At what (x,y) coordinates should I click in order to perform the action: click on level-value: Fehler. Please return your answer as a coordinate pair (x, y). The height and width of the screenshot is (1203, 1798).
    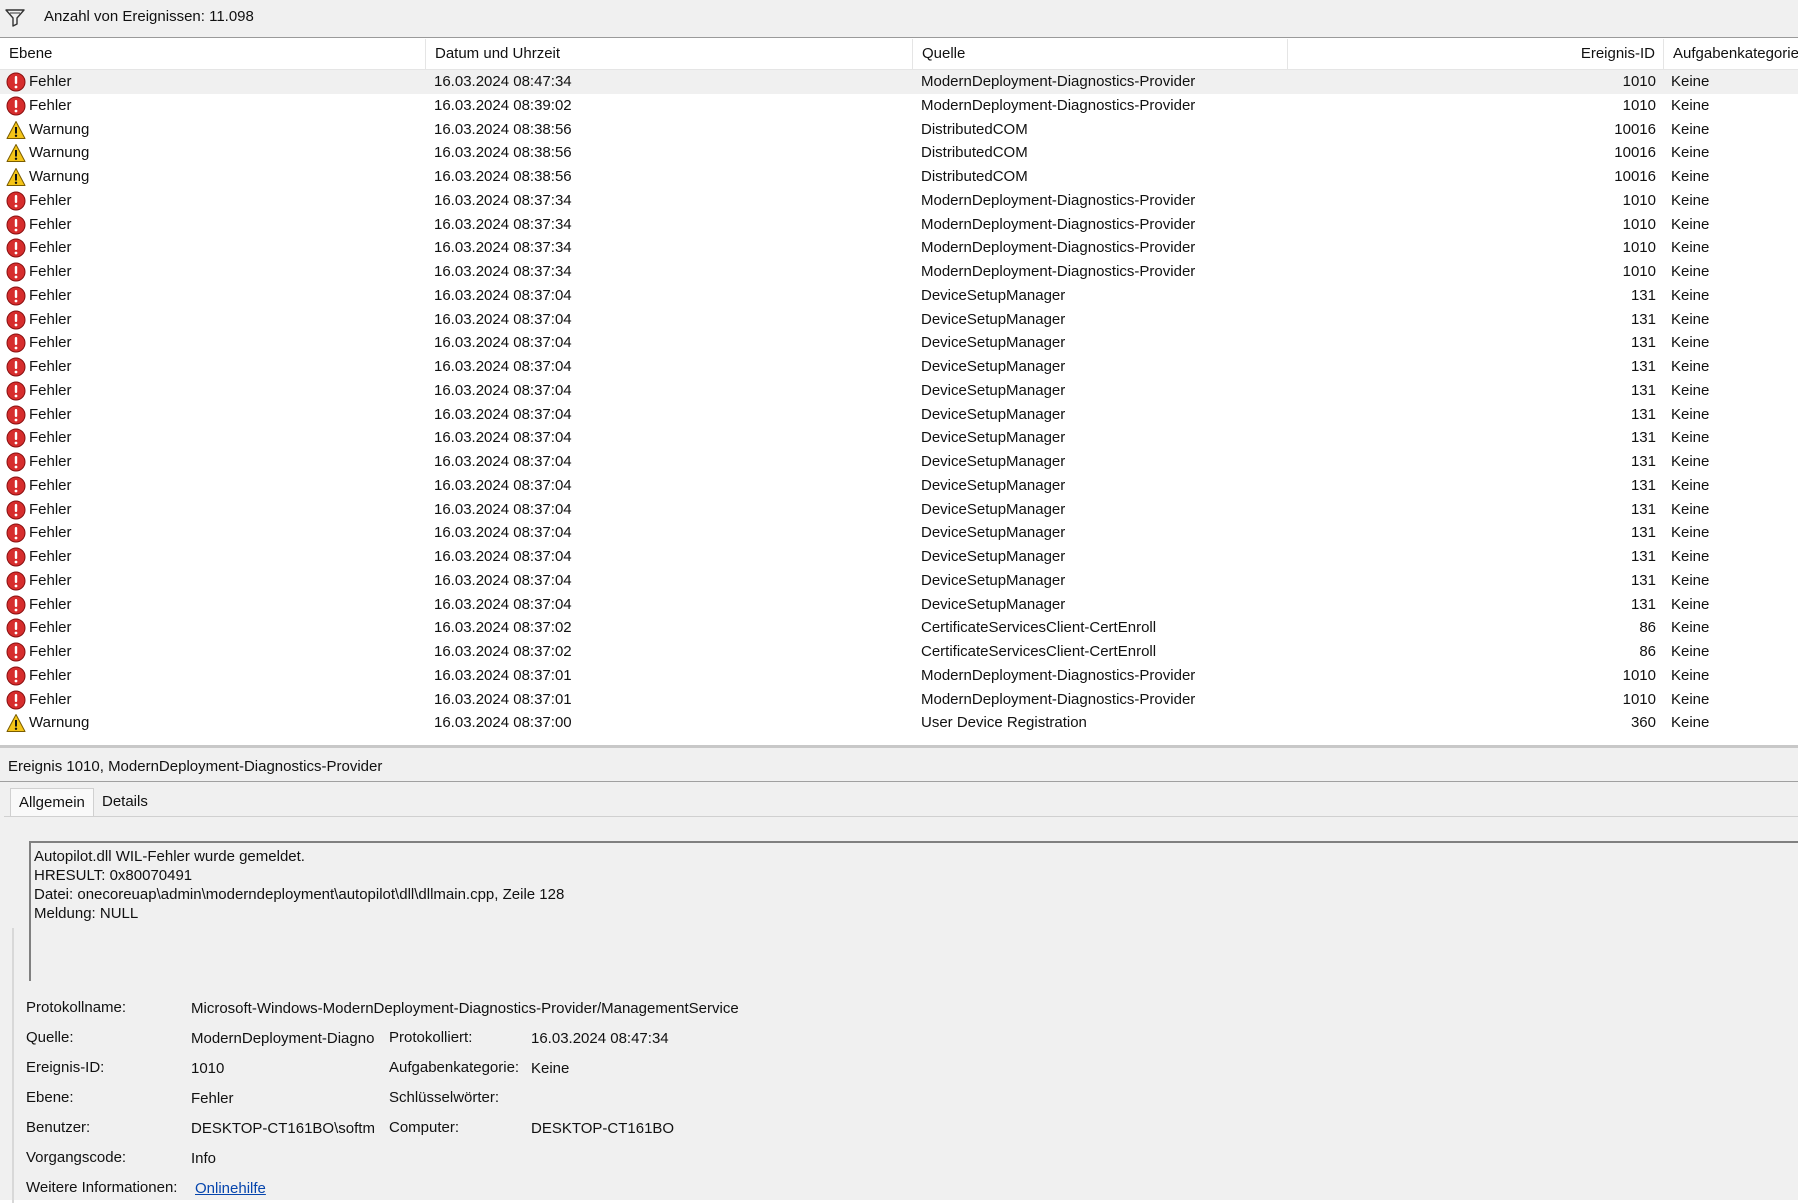
    Looking at the image, I should click on (212, 1098).